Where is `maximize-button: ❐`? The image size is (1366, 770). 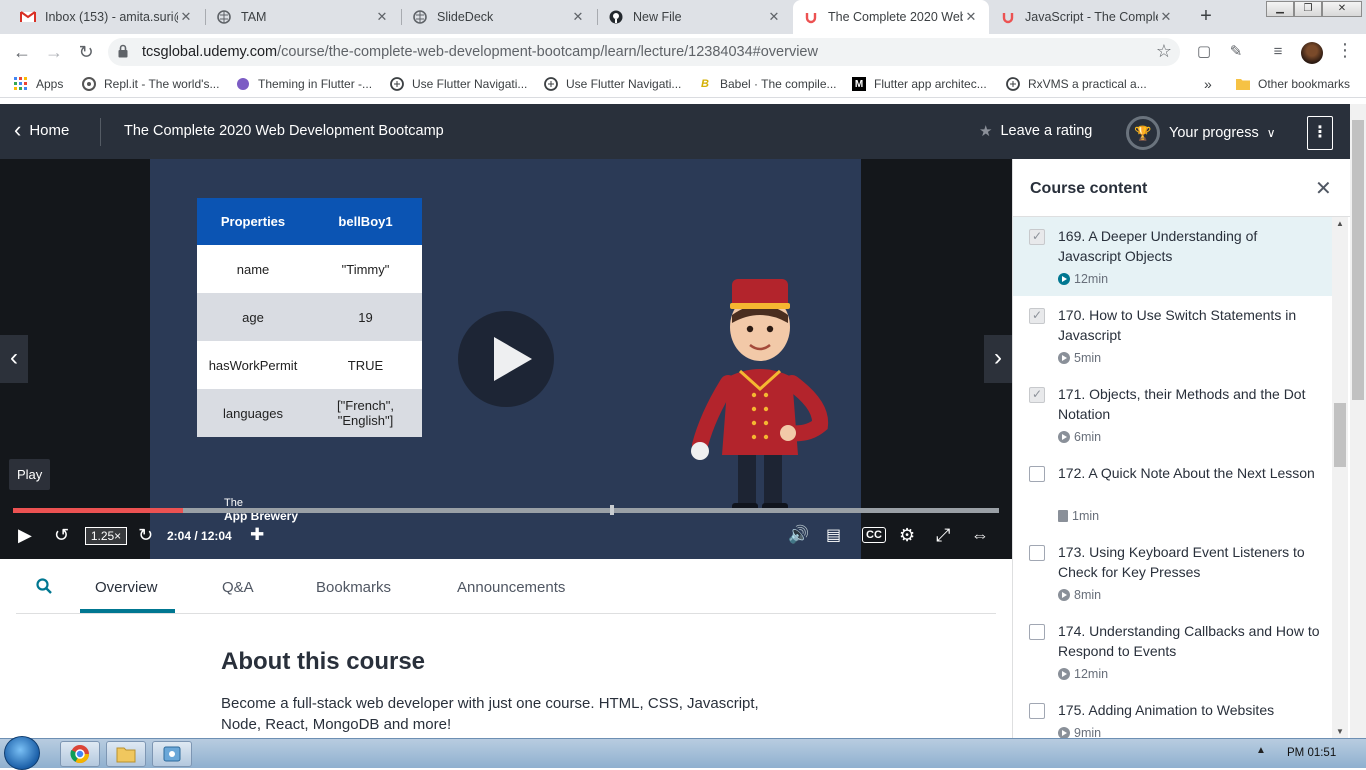
maximize-button: ❐ is located at coordinates (1308, 9).